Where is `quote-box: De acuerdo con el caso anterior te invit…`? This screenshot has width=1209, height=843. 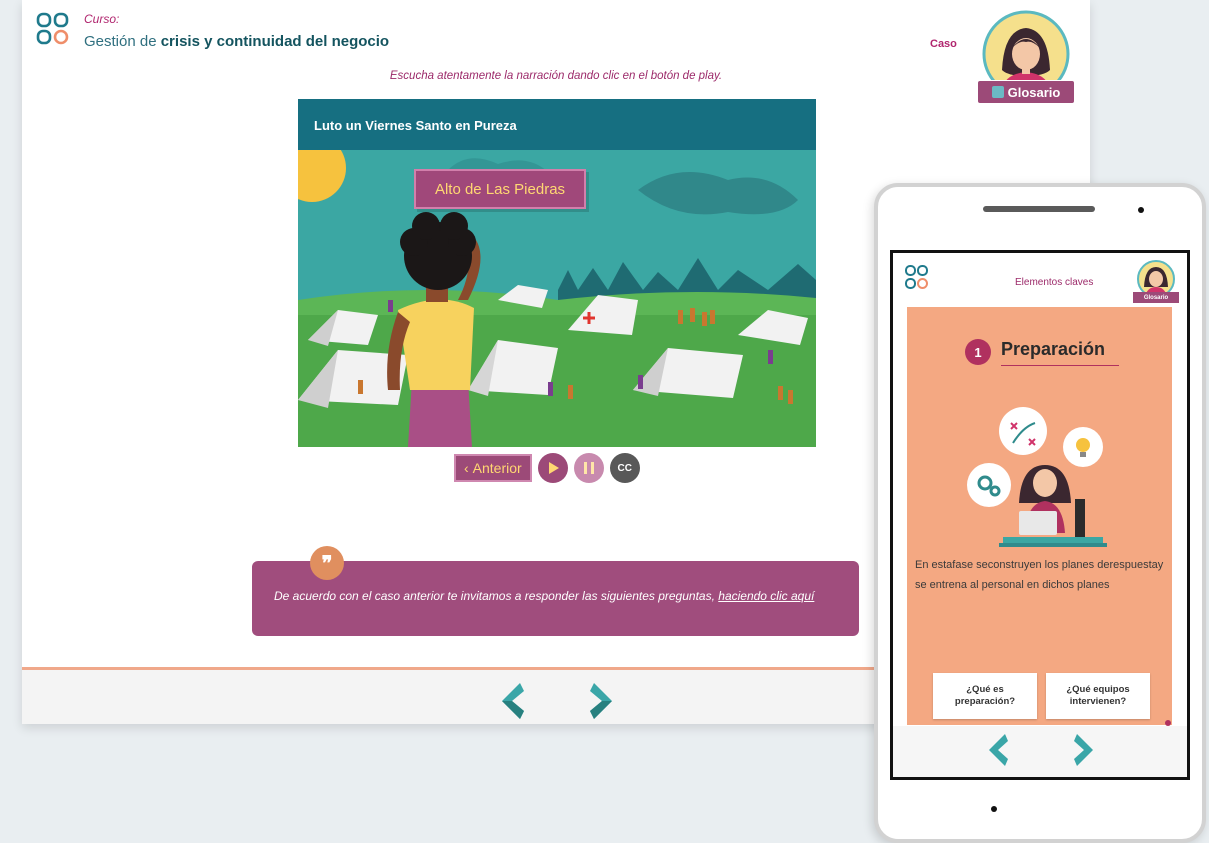 quote-box: De acuerdo con el caso anterior te invit… is located at coordinates (555, 598).